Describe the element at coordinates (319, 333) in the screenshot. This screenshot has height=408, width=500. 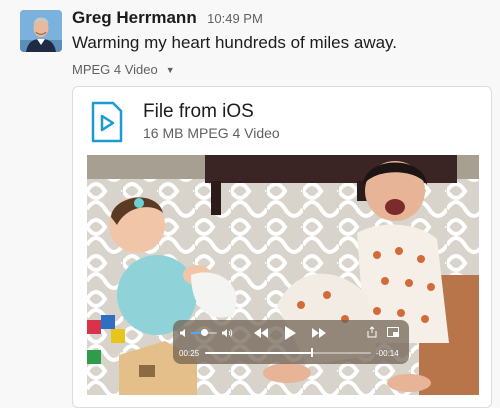
I see `fast-forward-icon` at that location.